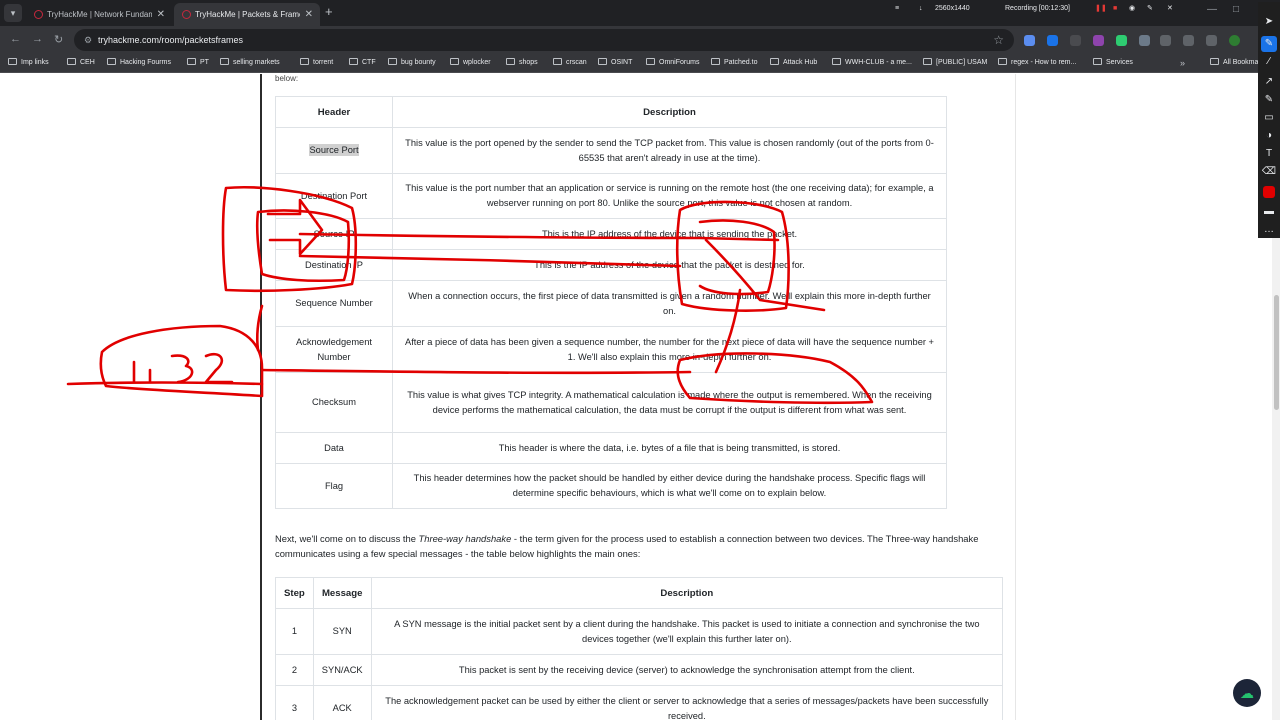  Describe the element at coordinates (1211, 40) in the screenshot. I see `sidebar-icon` at that location.